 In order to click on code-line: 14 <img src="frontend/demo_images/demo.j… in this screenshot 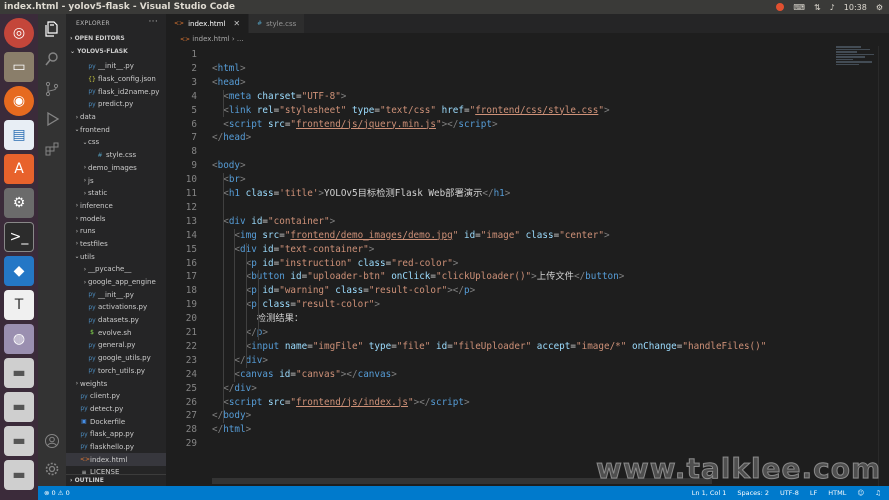, I will do `click(506, 236)`.